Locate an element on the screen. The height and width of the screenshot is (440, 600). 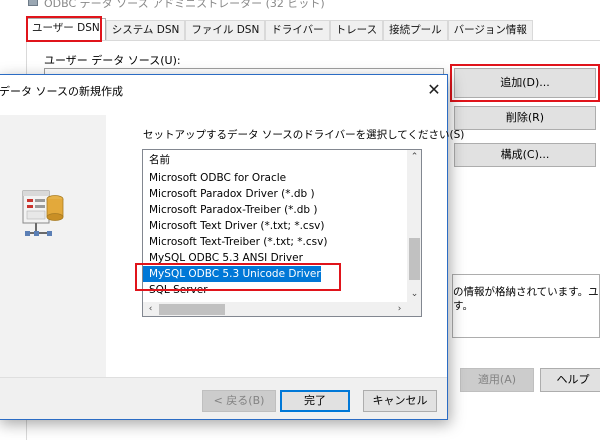
list-item: Microsoft ODBC for Oracle is located at coordinates (275, 178).